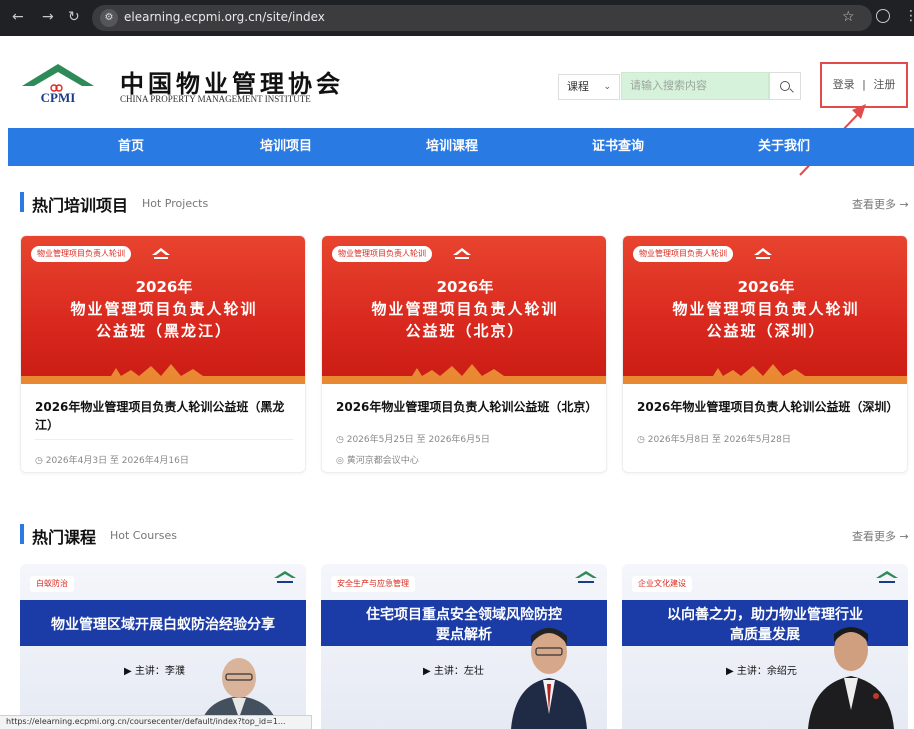 The width and height of the screenshot is (914, 729). I want to click on nav-training-projects: 培训项目, so click(286, 147).